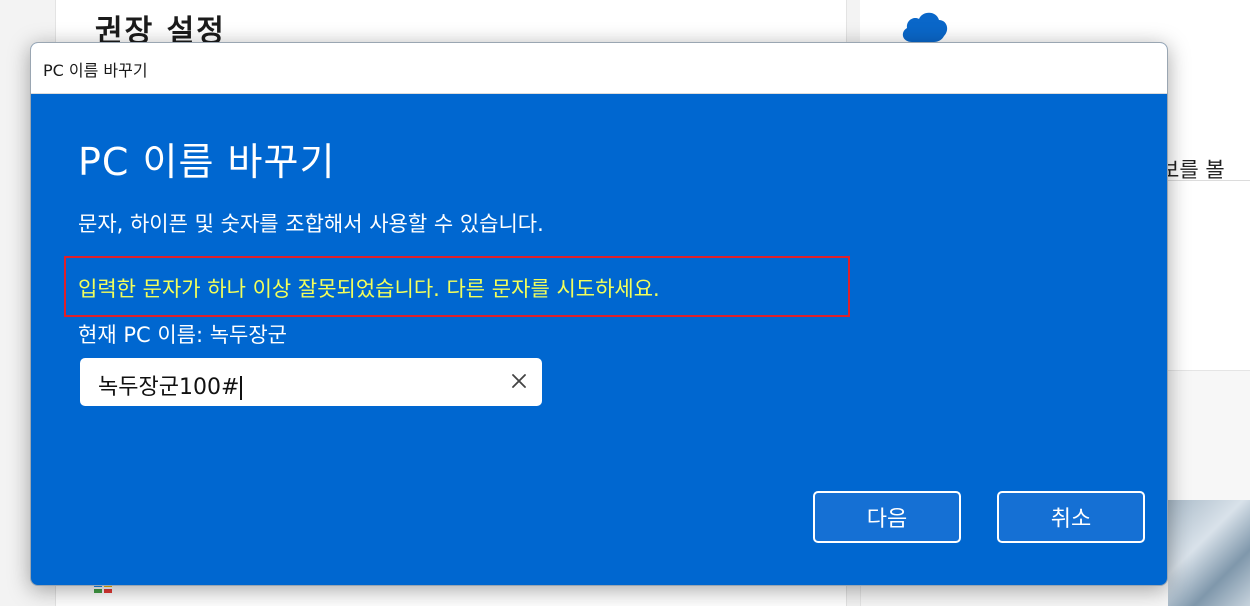  I want to click on wallpaper-thumbnail, so click(1209, 553).